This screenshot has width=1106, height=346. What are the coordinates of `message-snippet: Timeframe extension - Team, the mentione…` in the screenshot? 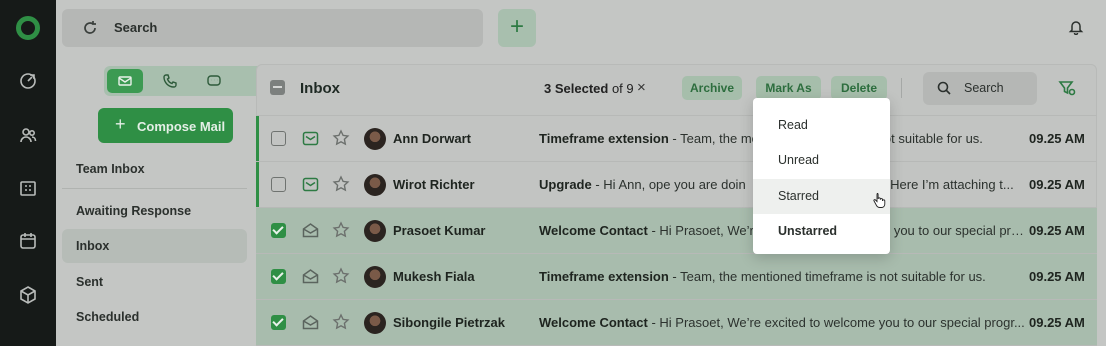 It's located at (762, 276).